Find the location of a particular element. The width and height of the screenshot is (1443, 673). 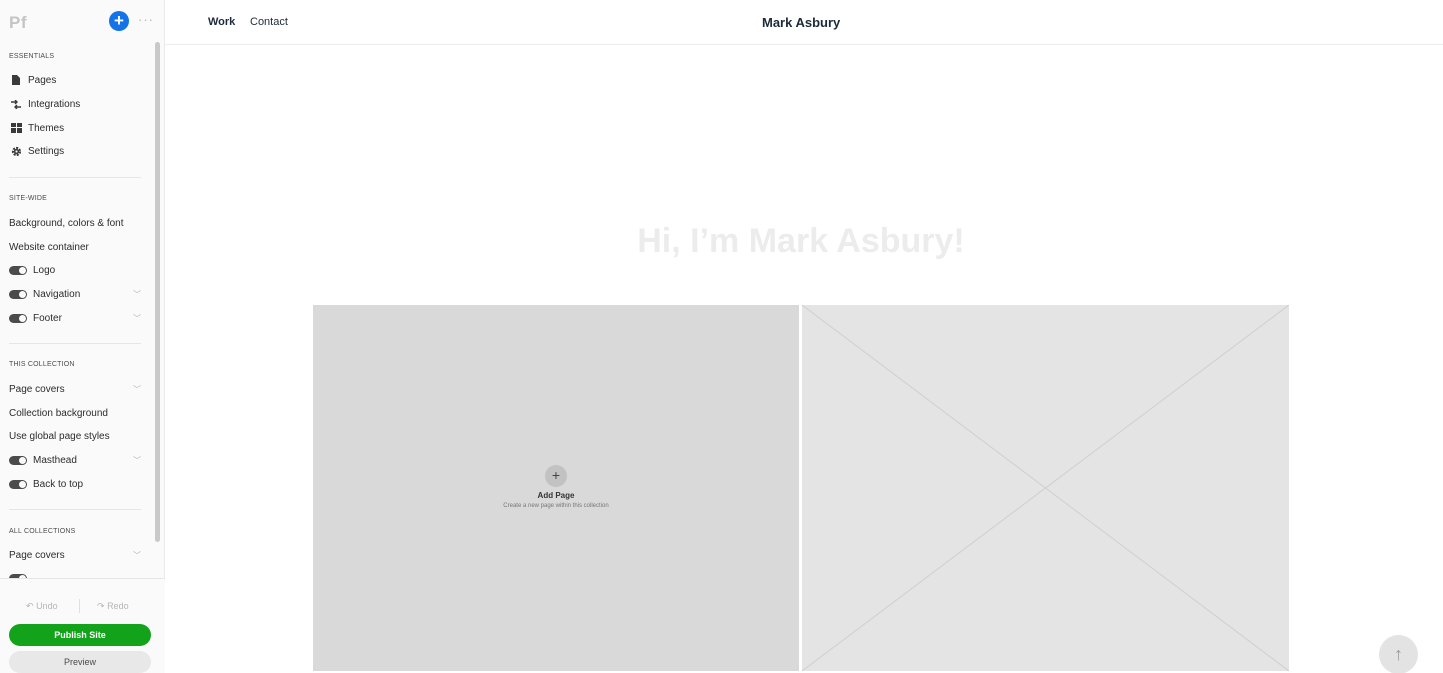

publish-site-button: Publish Site is located at coordinates (80, 635).